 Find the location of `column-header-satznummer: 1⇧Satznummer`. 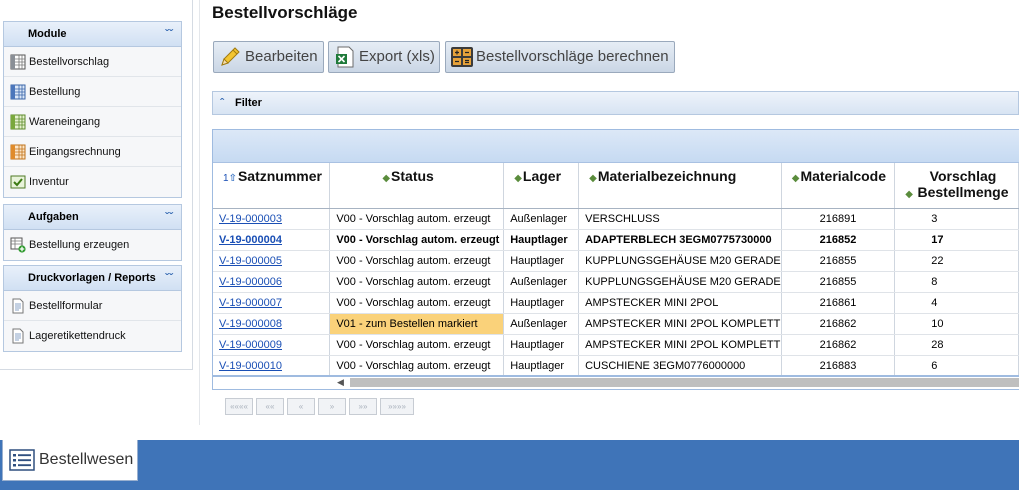

column-header-satznummer: 1⇧Satznummer is located at coordinates (272, 186).